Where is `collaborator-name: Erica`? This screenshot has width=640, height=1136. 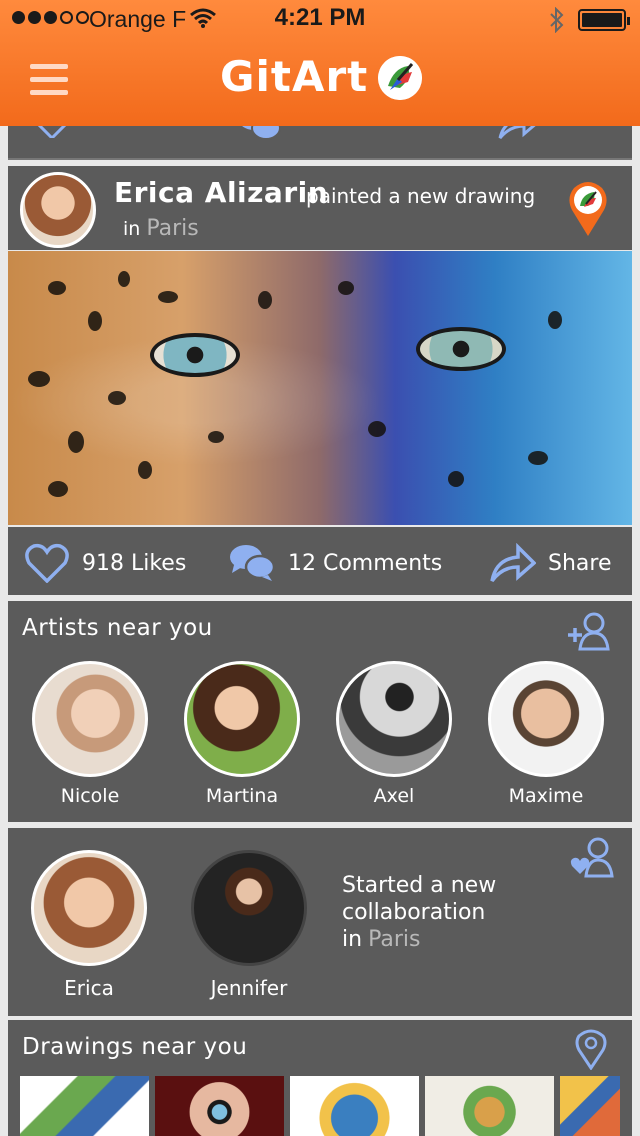 collaborator-name: Erica is located at coordinates (89, 988).